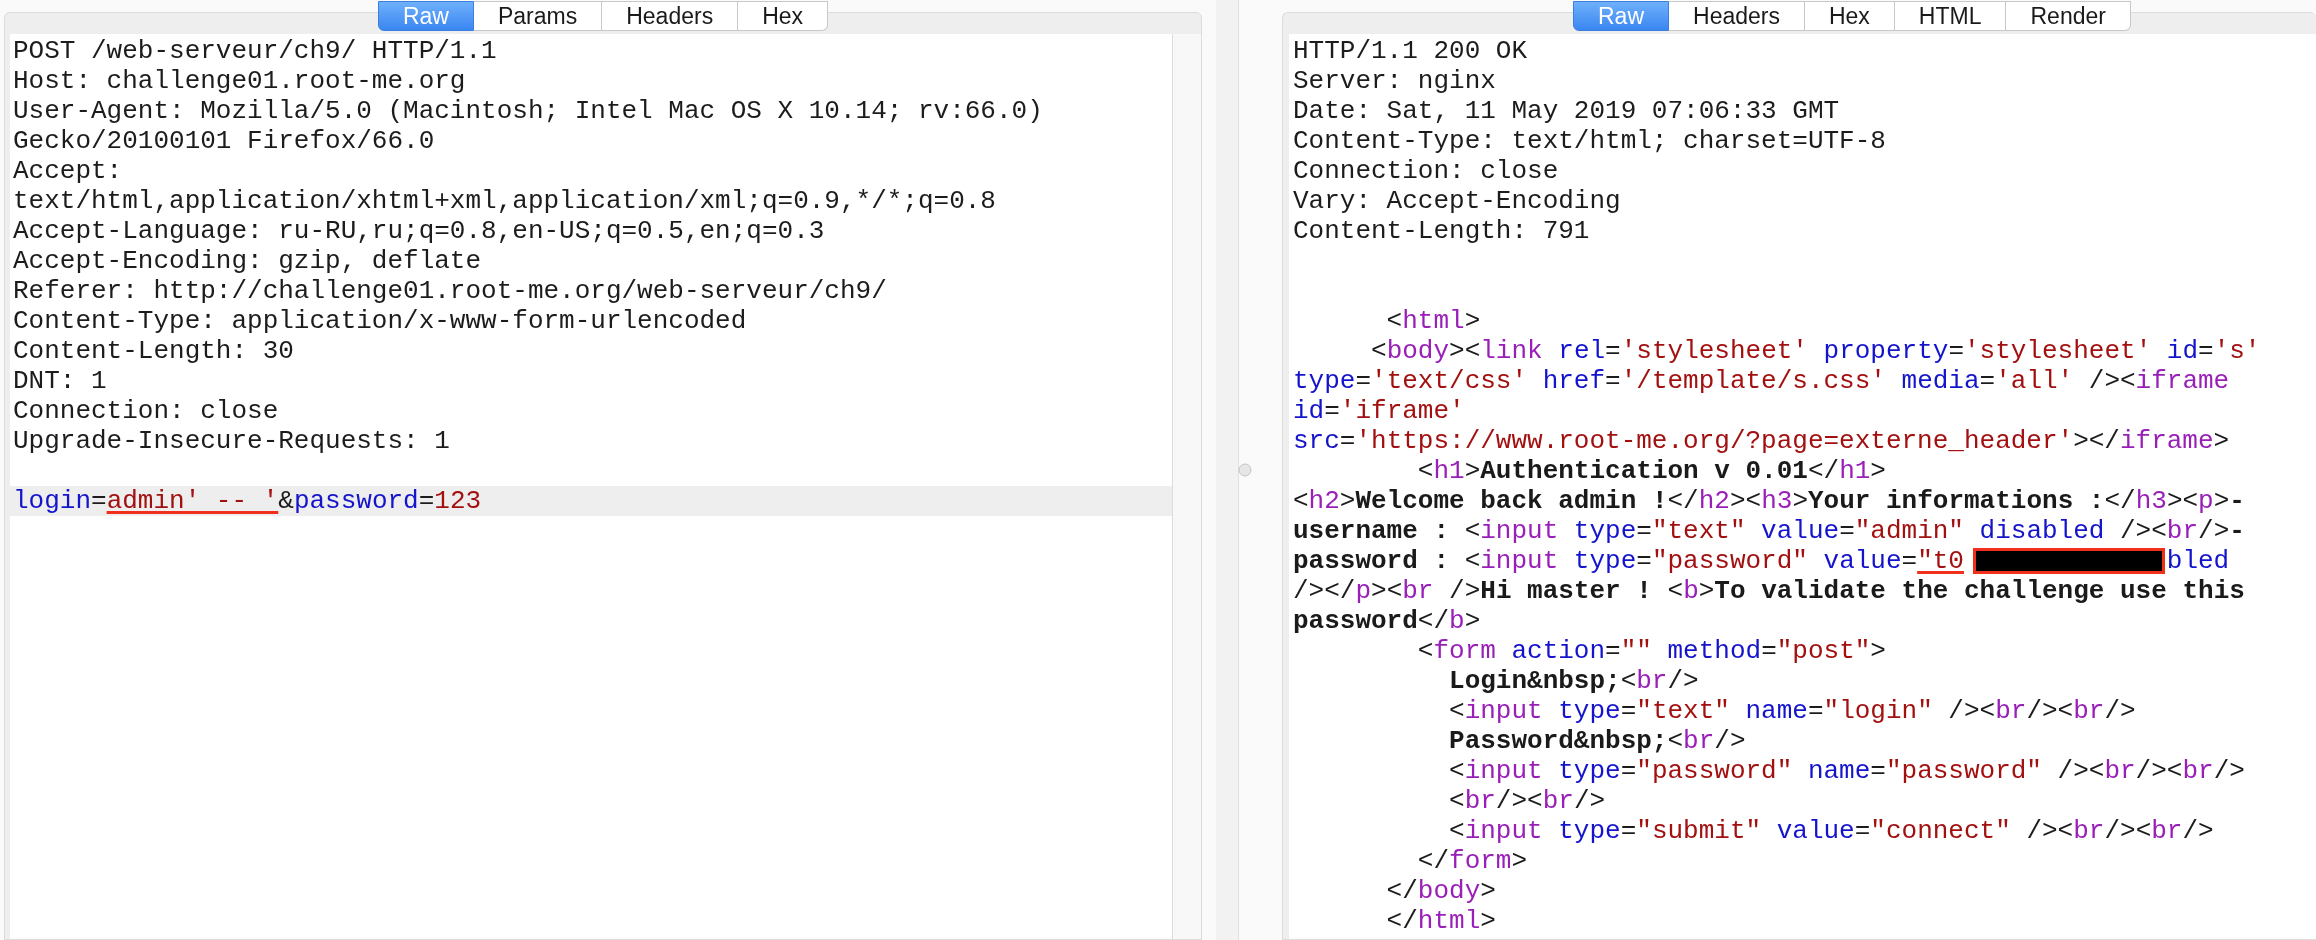  I want to click on code-line: Gecko/20100101 Firefox/66.0, so click(224, 141).